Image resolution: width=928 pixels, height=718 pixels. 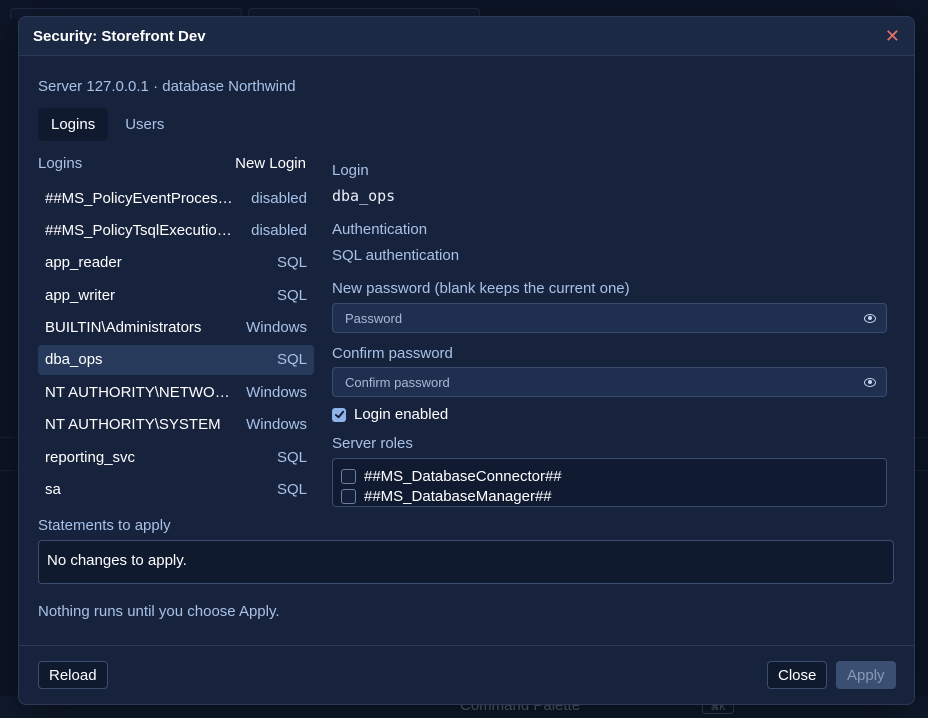 What do you see at coordinates (144, 124) in the screenshot?
I see `tab-users: Users` at bounding box center [144, 124].